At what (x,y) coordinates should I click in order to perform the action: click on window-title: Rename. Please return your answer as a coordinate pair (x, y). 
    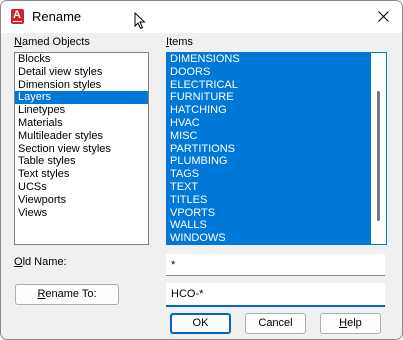
    Looking at the image, I should click on (57, 16).